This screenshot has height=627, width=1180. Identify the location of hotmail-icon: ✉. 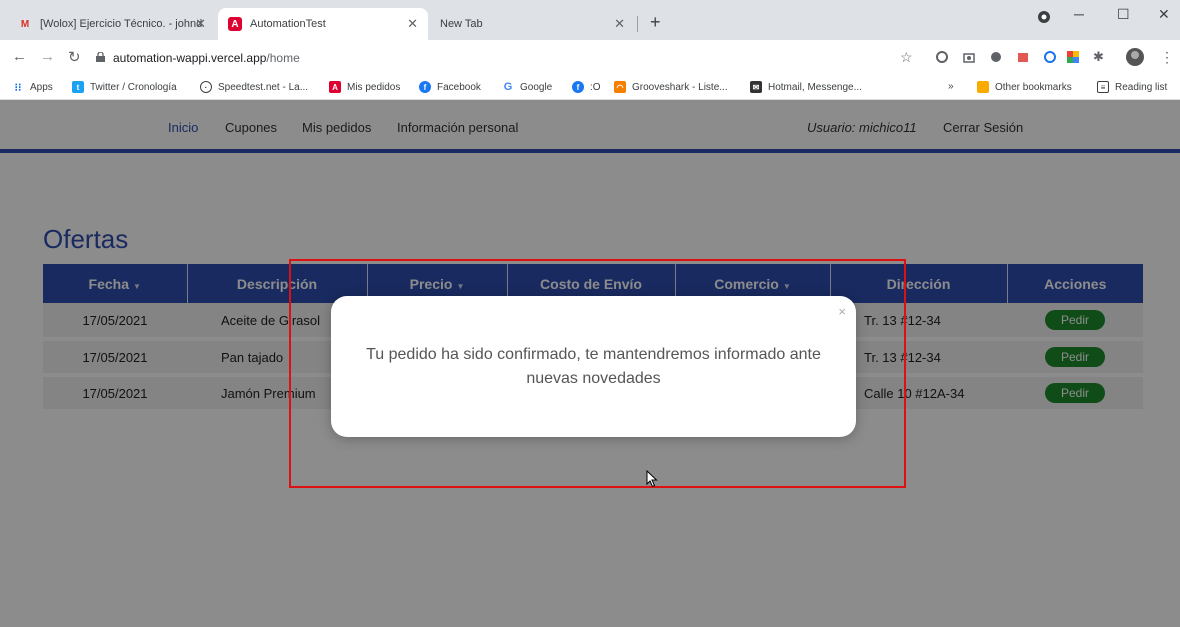
(756, 87).